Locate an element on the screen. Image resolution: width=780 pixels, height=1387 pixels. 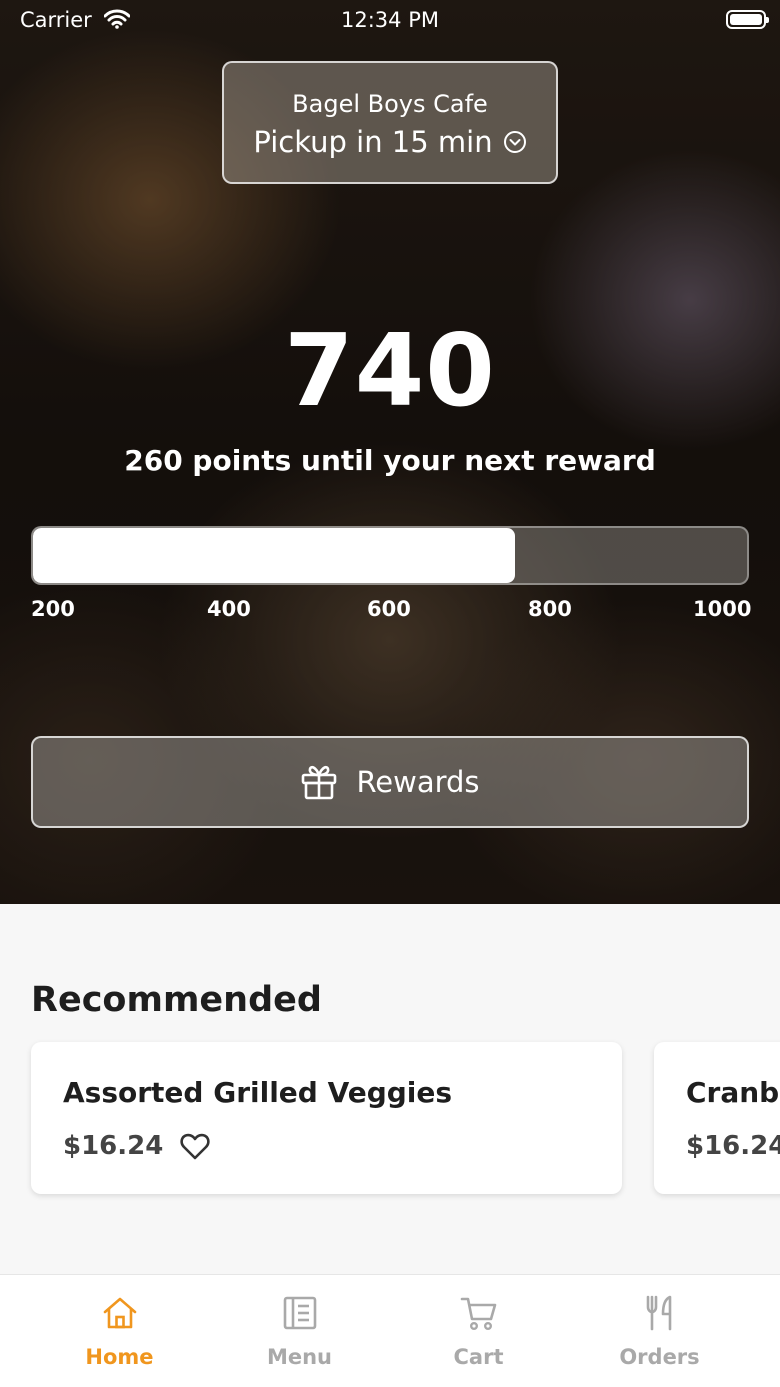
tab-cart: Cart is located at coordinates (478, 1331).